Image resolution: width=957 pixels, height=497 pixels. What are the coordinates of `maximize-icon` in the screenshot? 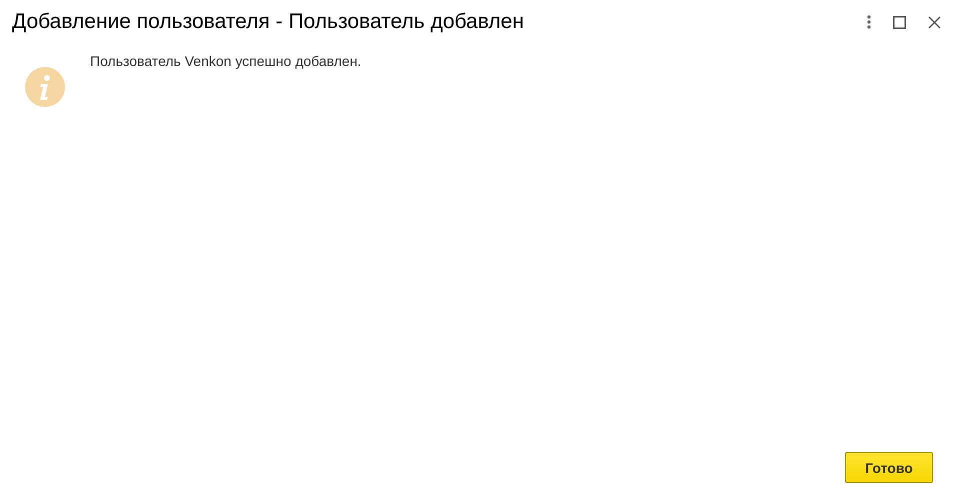 It's located at (899, 22).